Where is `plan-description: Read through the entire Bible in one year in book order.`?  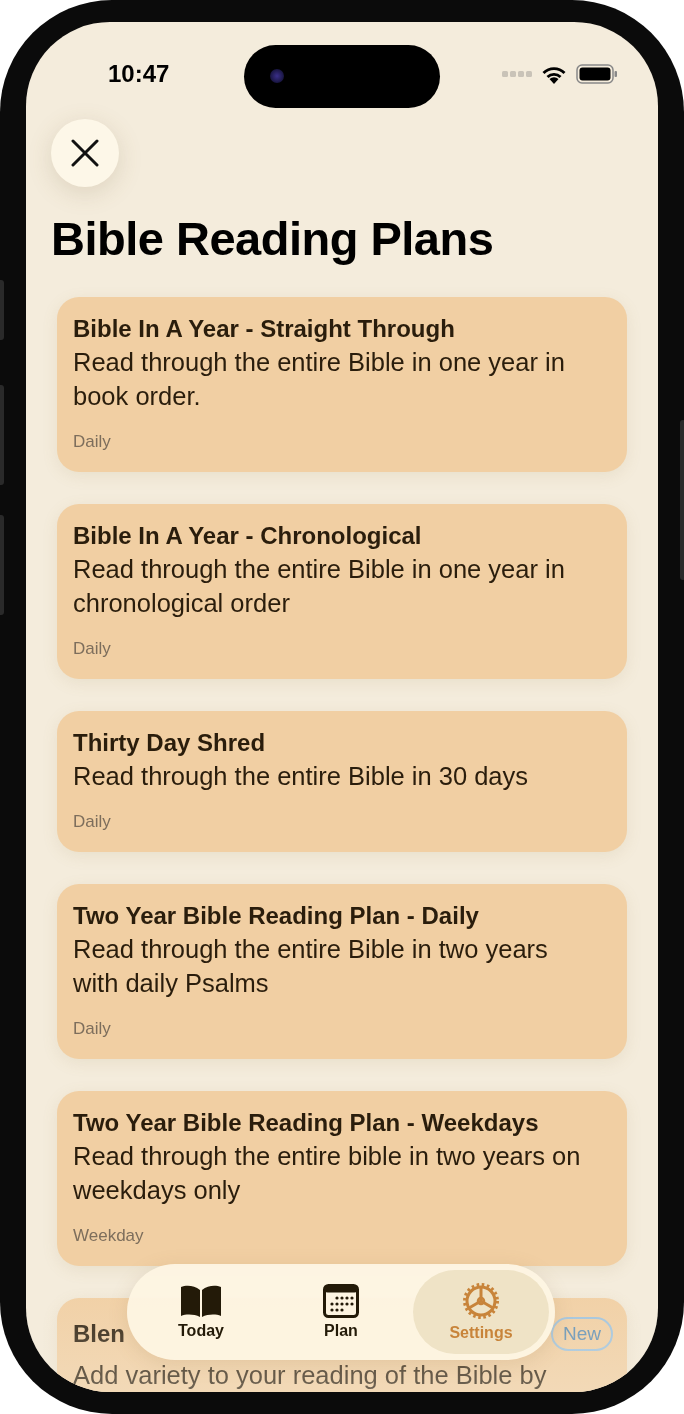 plan-description: Read through the entire Bible in one year in book order. is located at coordinates (319, 379).